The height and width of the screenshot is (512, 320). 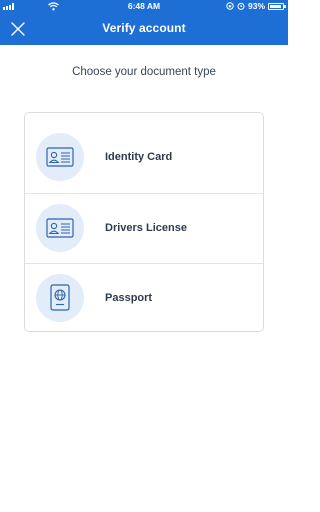 I want to click on rotation-lock-icon, so click(x=230, y=6).